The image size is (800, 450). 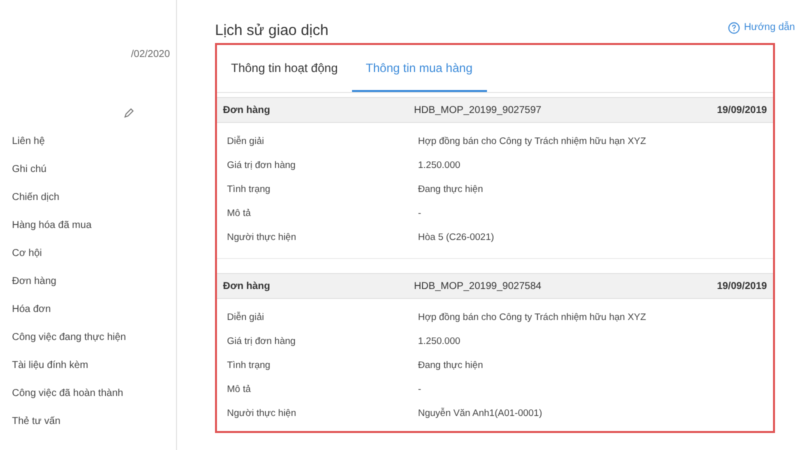 What do you see at coordinates (88, 310) in the screenshot?
I see `sidebar-item: Hóa đơn` at bounding box center [88, 310].